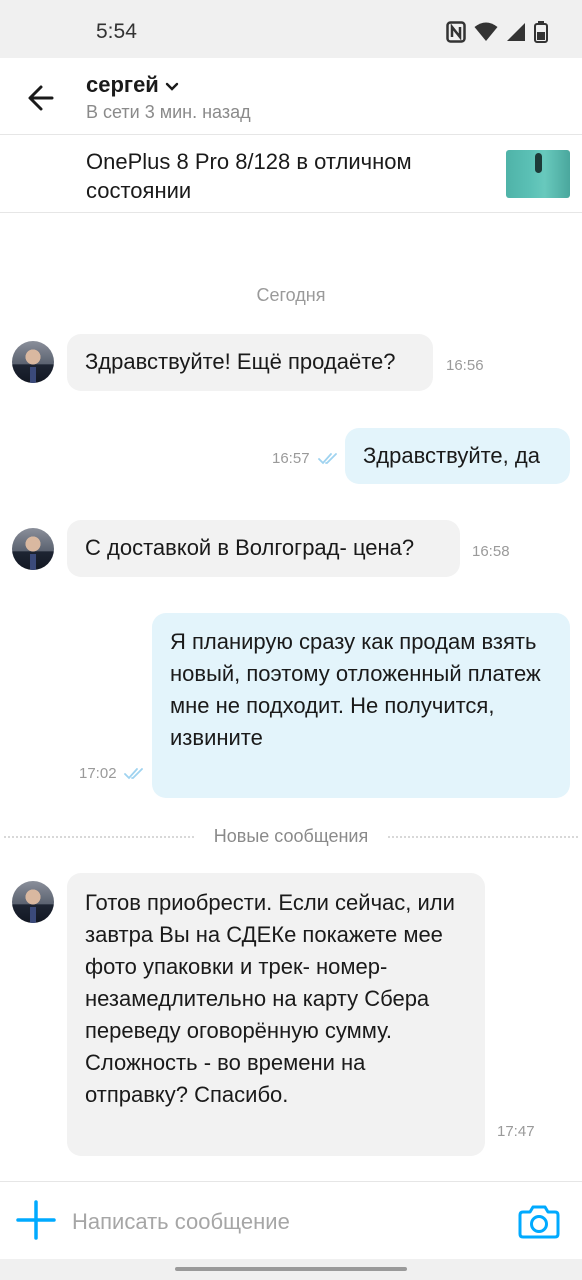 Image resolution: width=582 pixels, height=1280 pixels. What do you see at coordinates (116, 31) in the screenshot?
I see `status-time: 5:54` at bounding box center [116, 31].